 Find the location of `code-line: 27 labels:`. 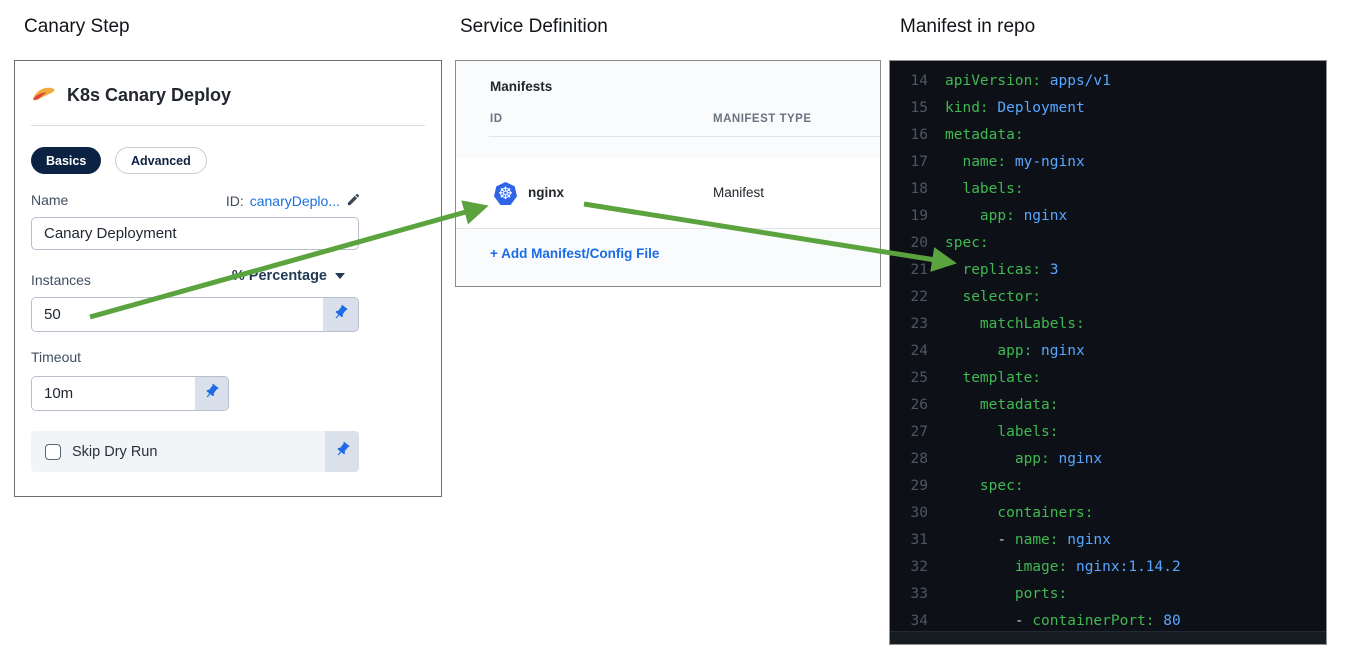

code-line: 27 labels: is located at coordinates (984, 432).